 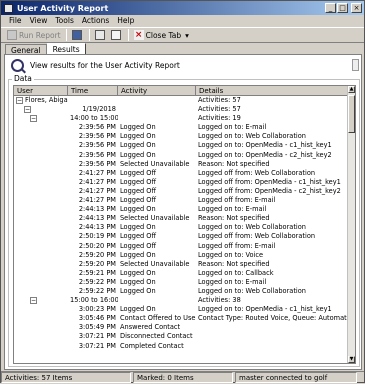 I want to click on banner-collapse-button, so click(x=355, y=65).